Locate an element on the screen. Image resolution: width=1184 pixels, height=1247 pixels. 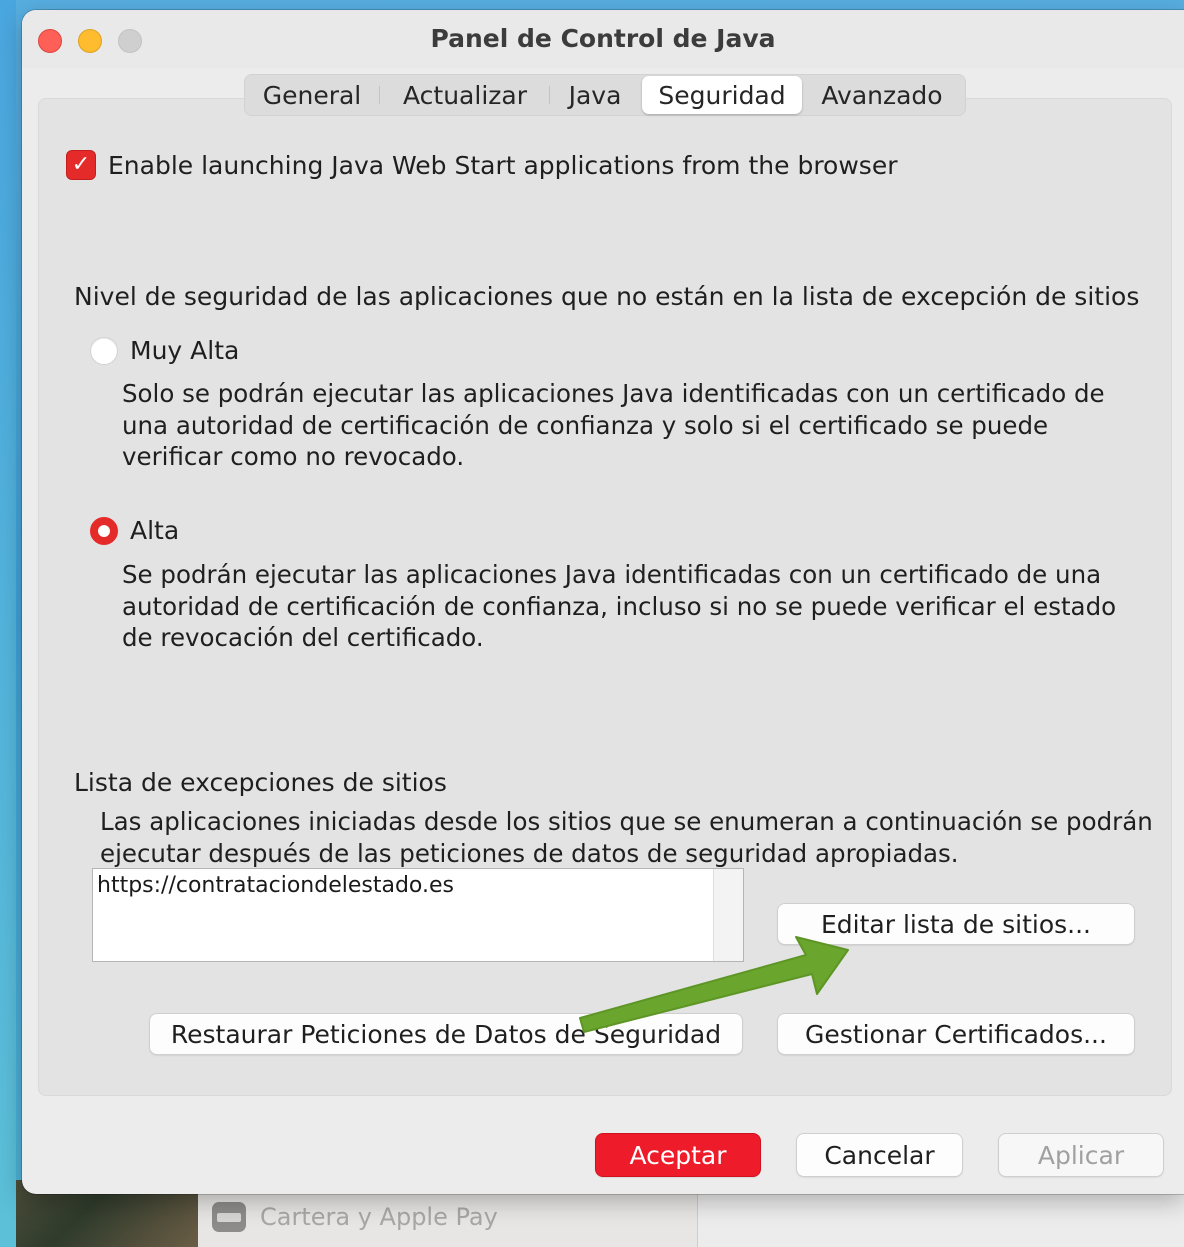
exceptions-title: Lista de excepciones de sitios is located at coordinates (260, 782).